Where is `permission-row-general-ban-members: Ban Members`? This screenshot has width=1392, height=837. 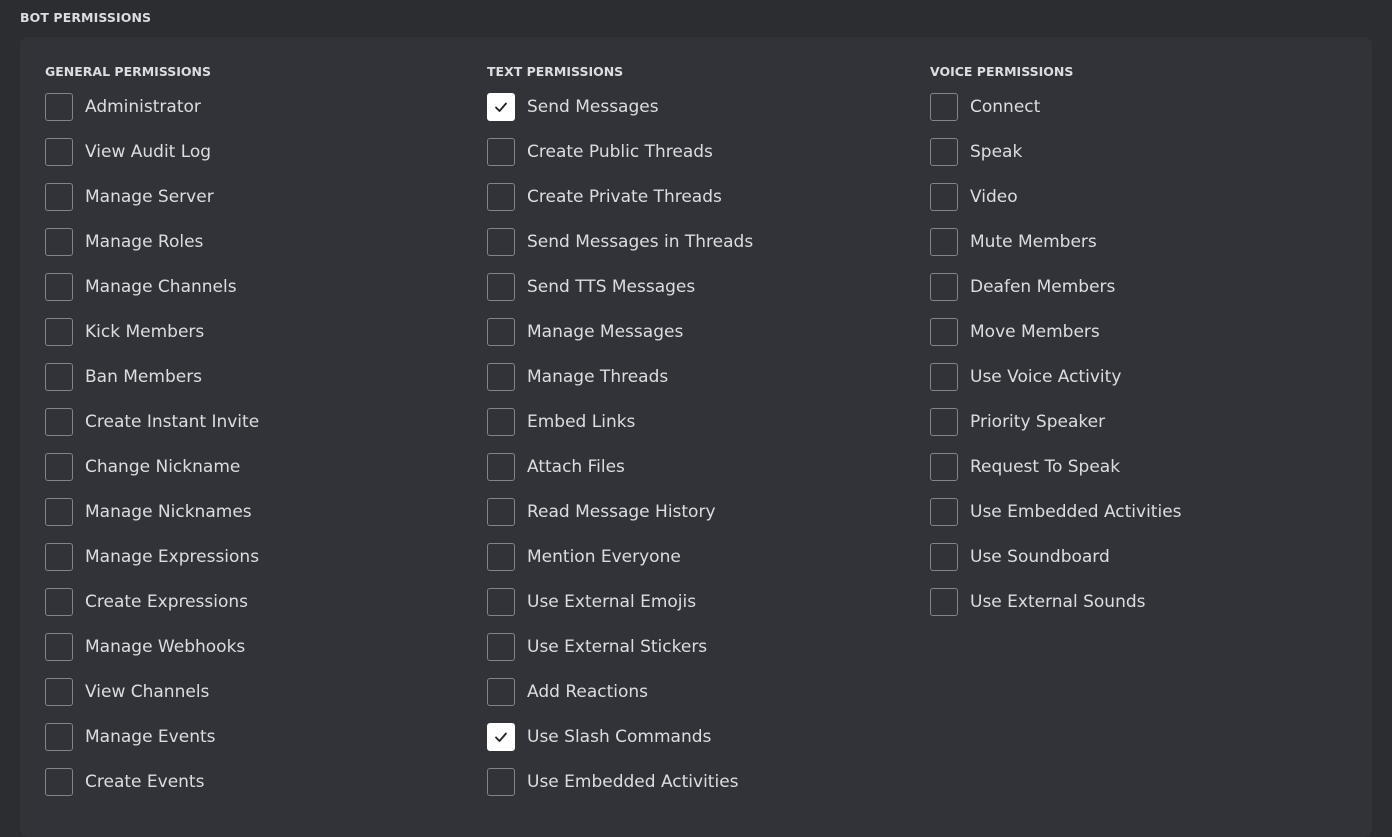 permission-row-general-ban-members: Ban Members is located at coordinates (152, 377).